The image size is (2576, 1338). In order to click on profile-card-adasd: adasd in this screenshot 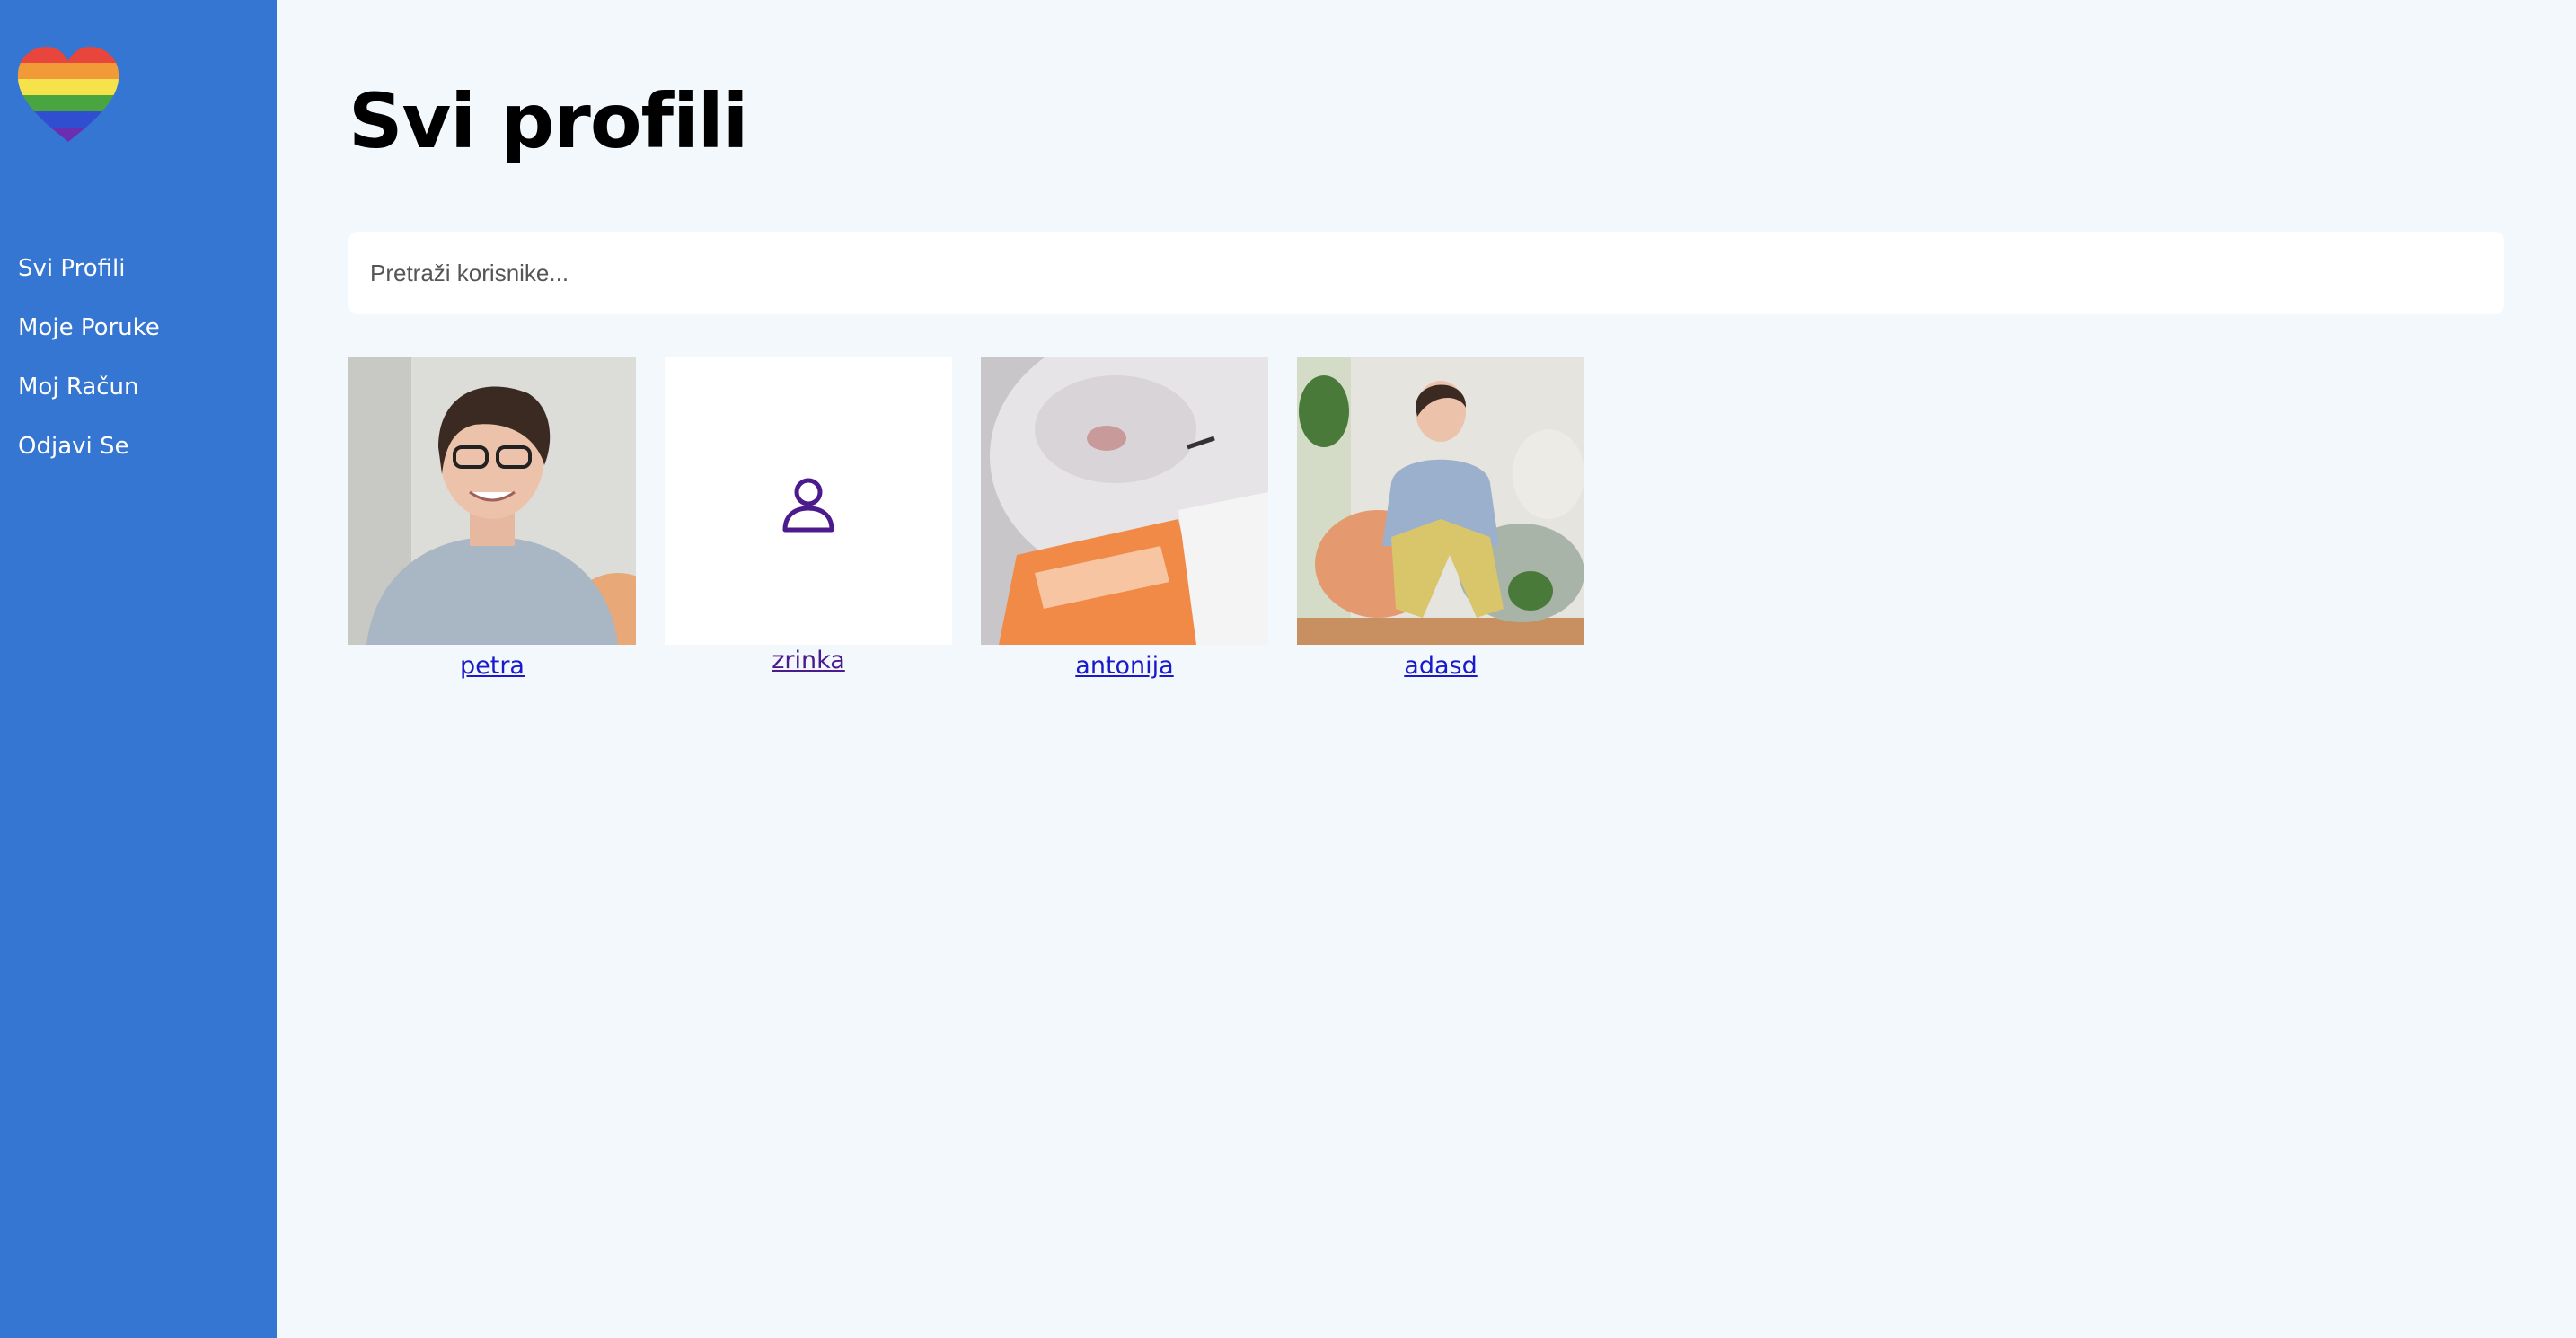, I will do `click(1440, 518)`.